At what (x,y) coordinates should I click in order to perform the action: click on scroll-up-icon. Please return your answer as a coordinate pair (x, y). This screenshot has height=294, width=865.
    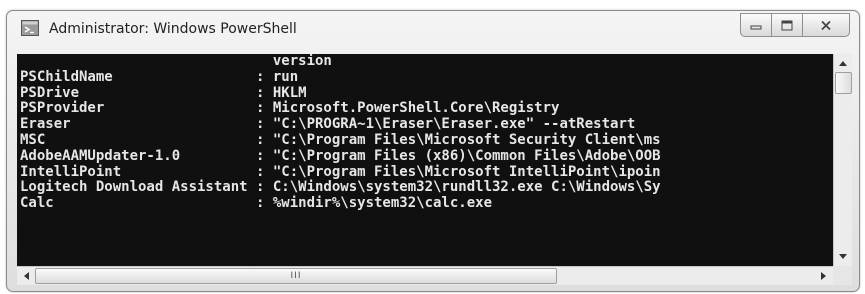
    Looking at the image, I should click on (843, 63).